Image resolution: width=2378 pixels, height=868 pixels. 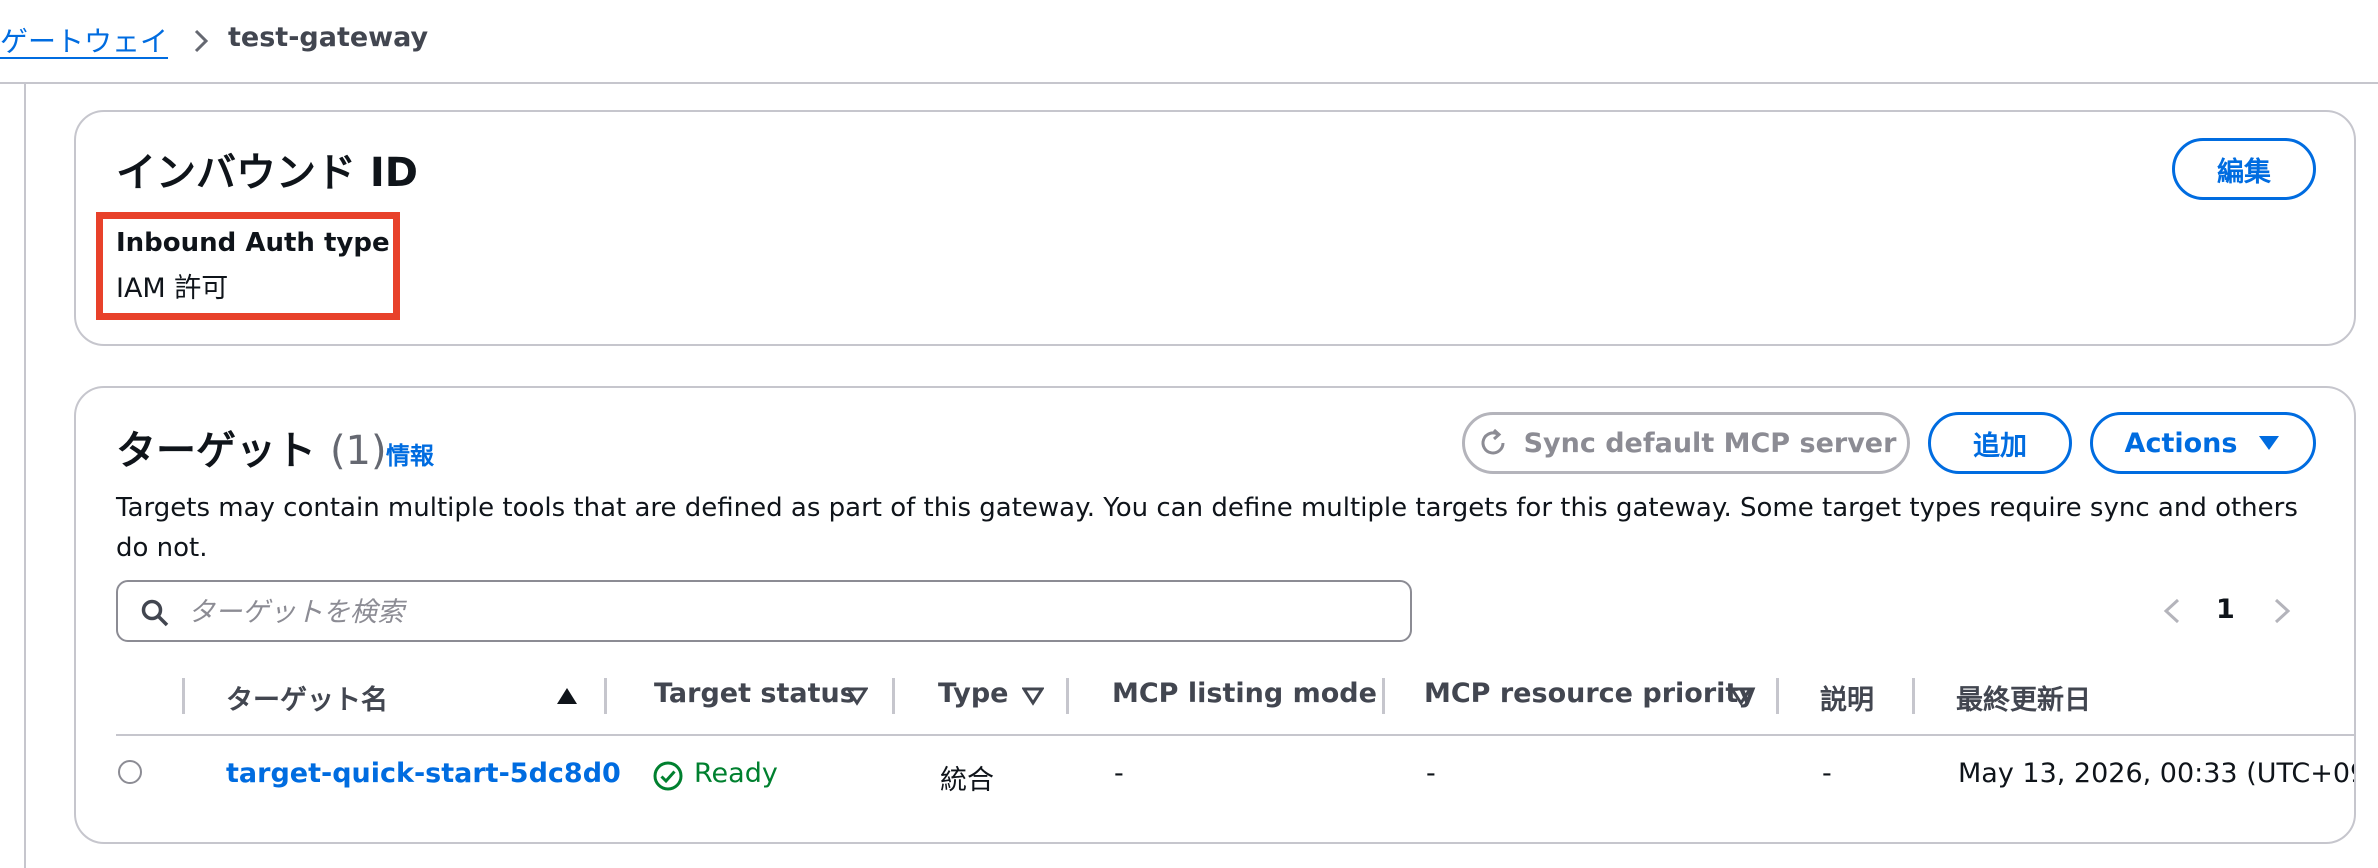 I want to click on targets-title-text: ターゲット, so click(x=216, y=451).